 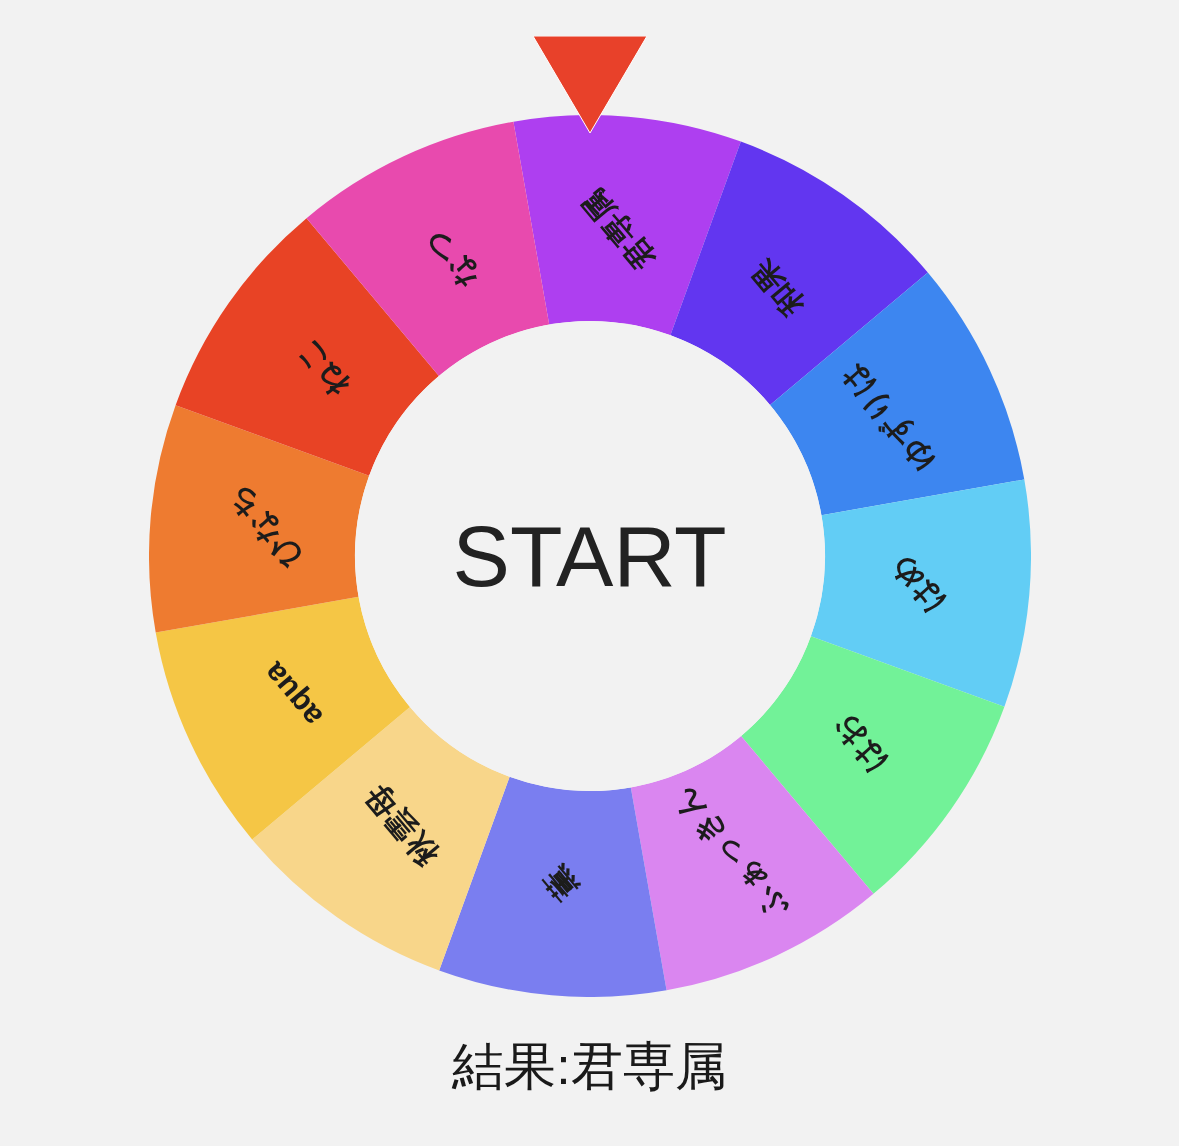 I want to click on pointer-icon, so click(x=589, y=85).